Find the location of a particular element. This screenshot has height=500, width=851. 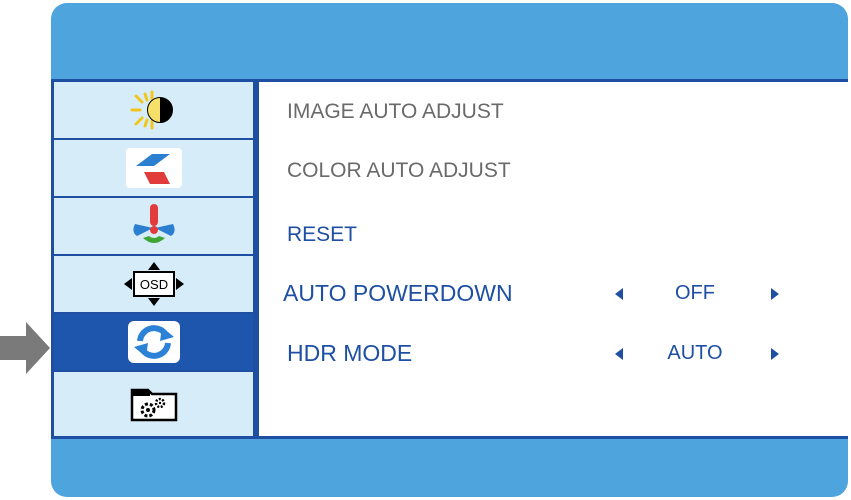

menu-item-color-auto-adjust: COLOR AUTO ADJUST is located at coordinates (399, 171).